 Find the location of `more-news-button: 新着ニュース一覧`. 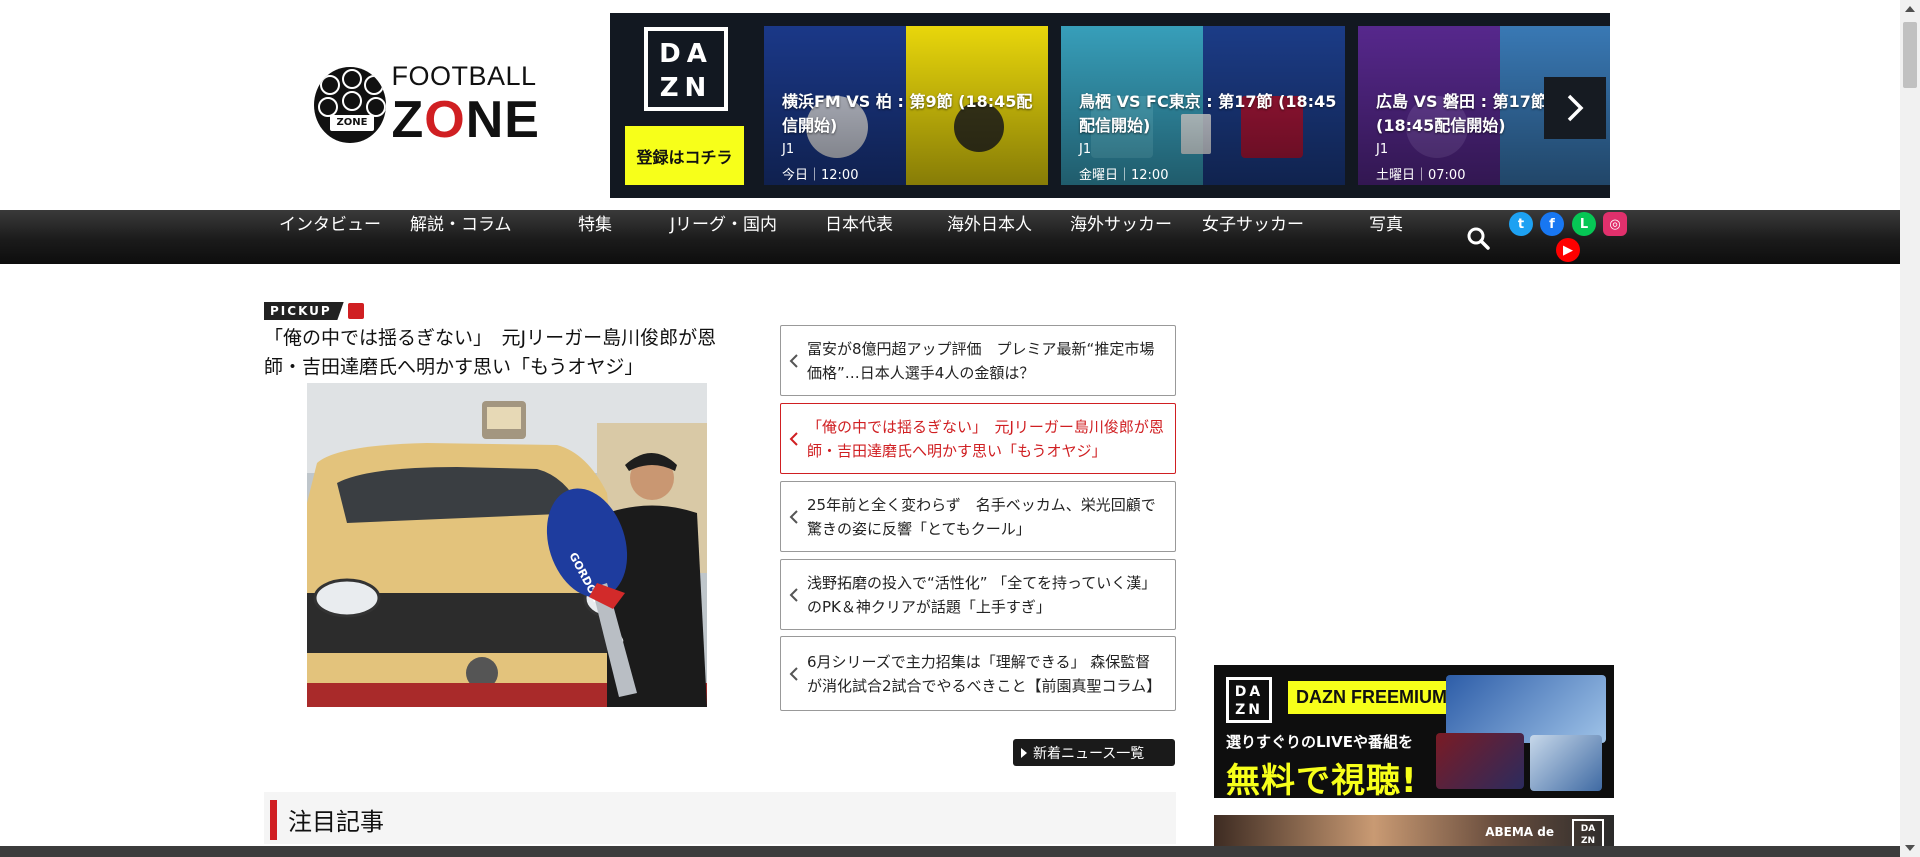

more-news-button: 新着ニュース一覧 is located at coordinates (1094, 752).